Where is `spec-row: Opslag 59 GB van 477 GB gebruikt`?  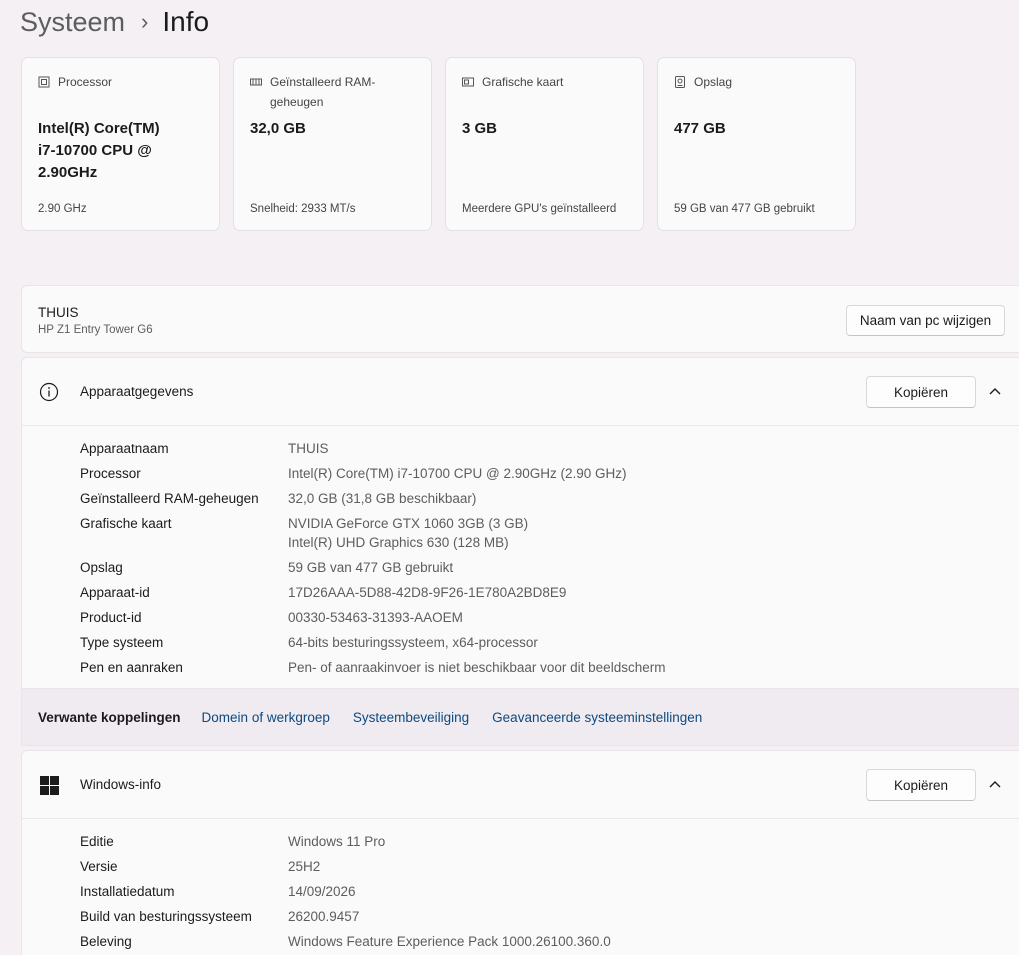
spec-row: Opslag 59 GB van 477 GB gebruikt is located at coordinates (520, 567).